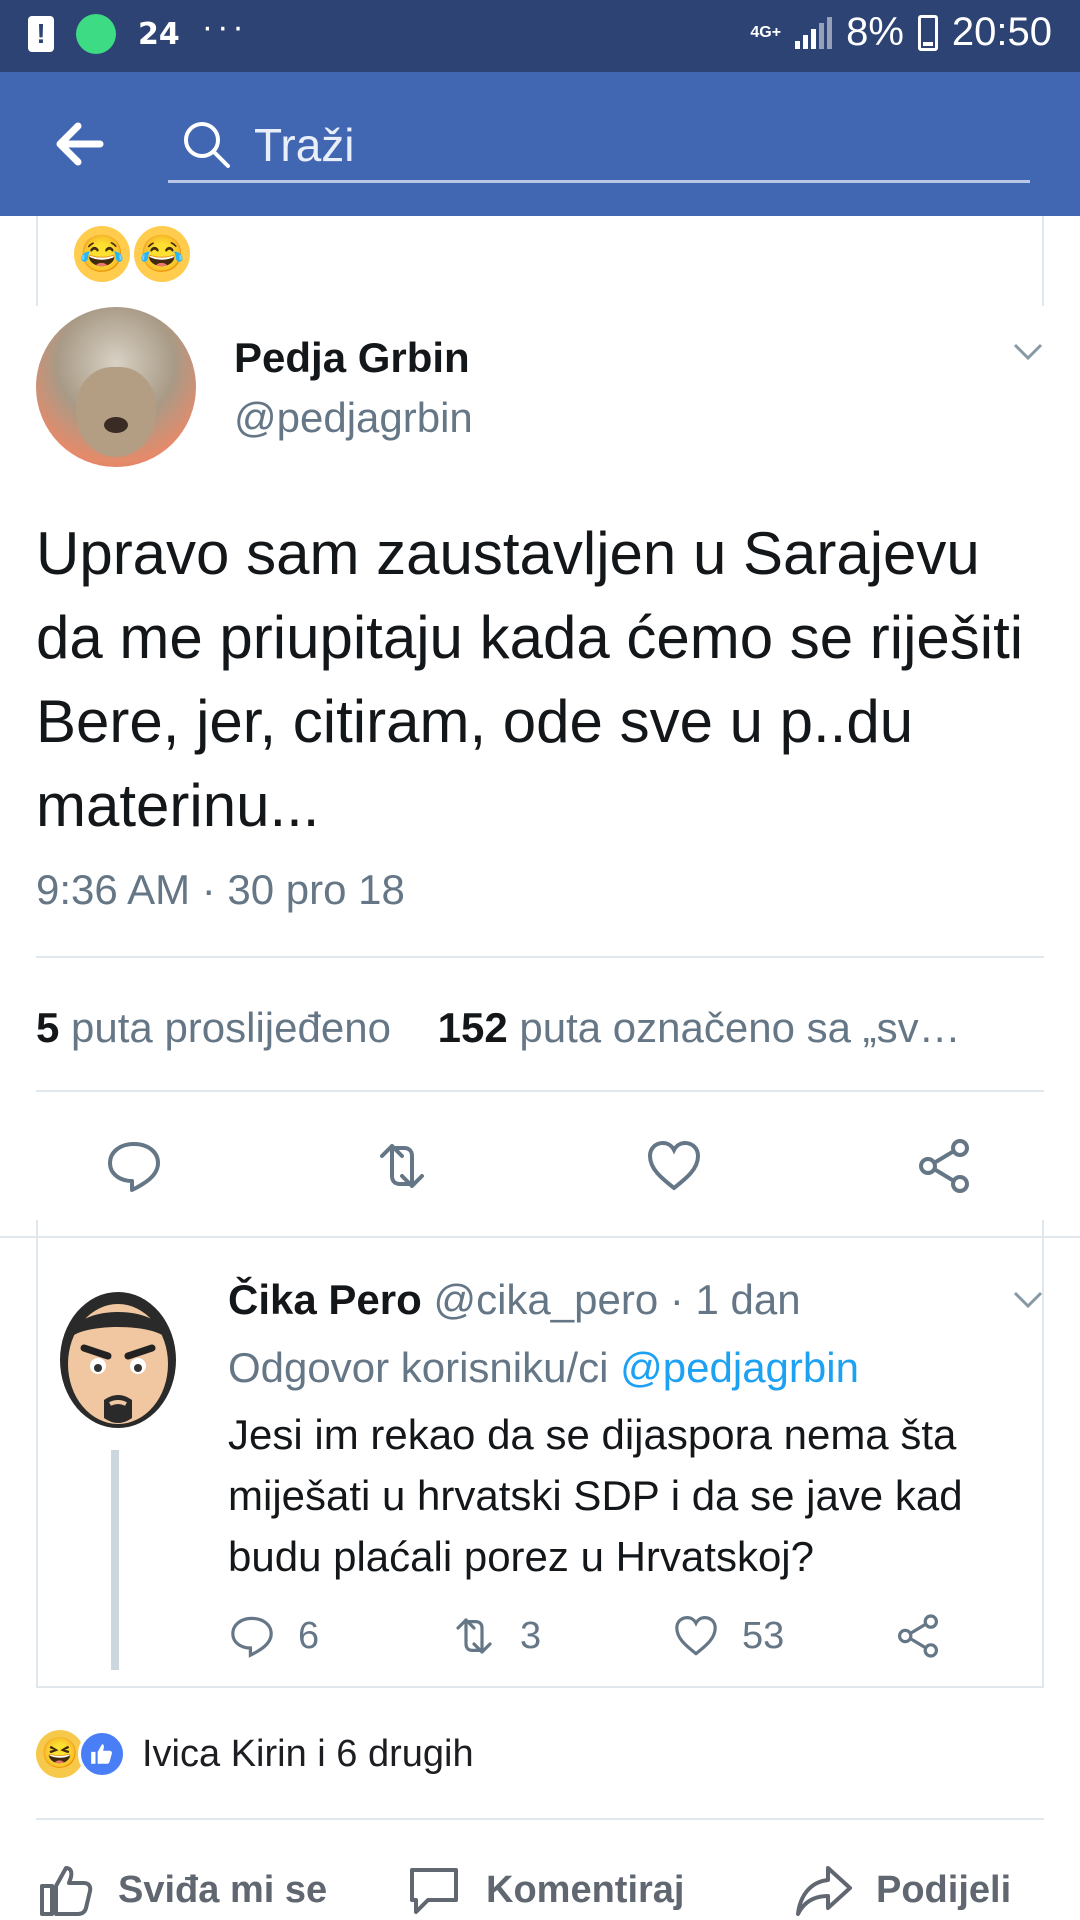  I want to click on comment-icon, so click(434, 1891).